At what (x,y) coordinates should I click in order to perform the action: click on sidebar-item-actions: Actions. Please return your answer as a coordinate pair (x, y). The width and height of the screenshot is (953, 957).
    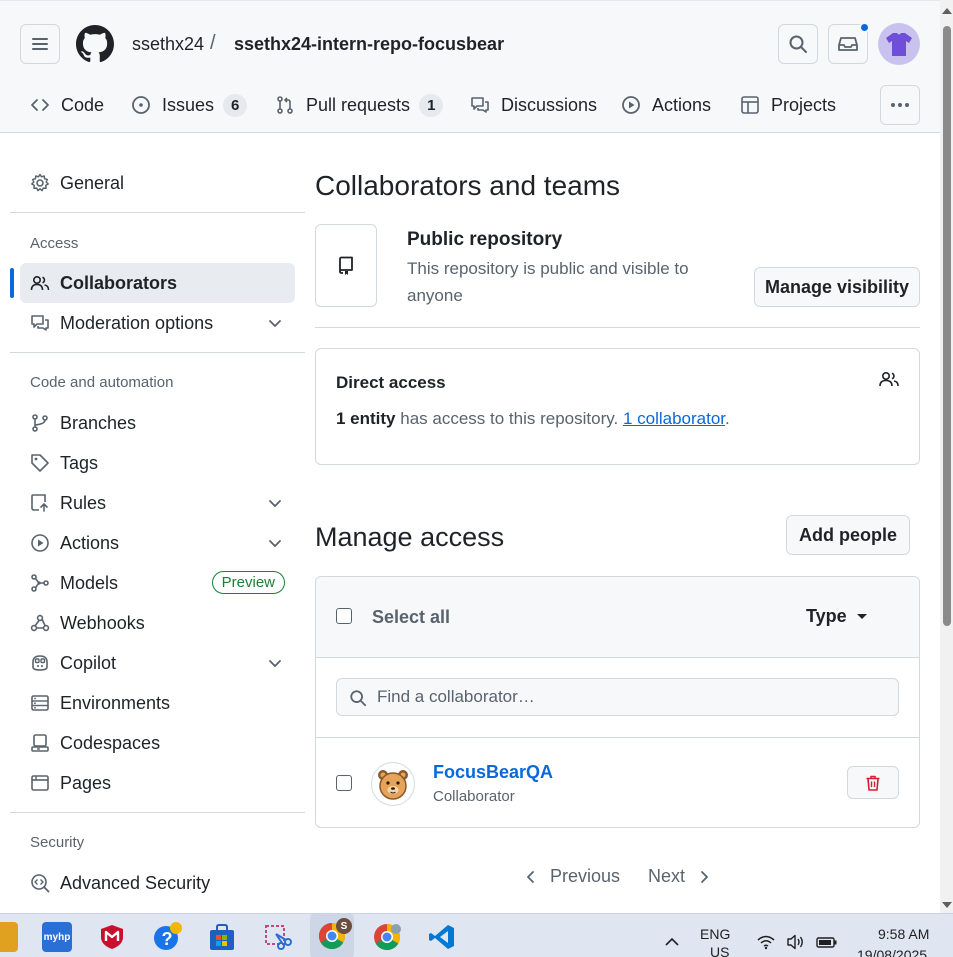
    Looking at the image, I should click on (157, 543).